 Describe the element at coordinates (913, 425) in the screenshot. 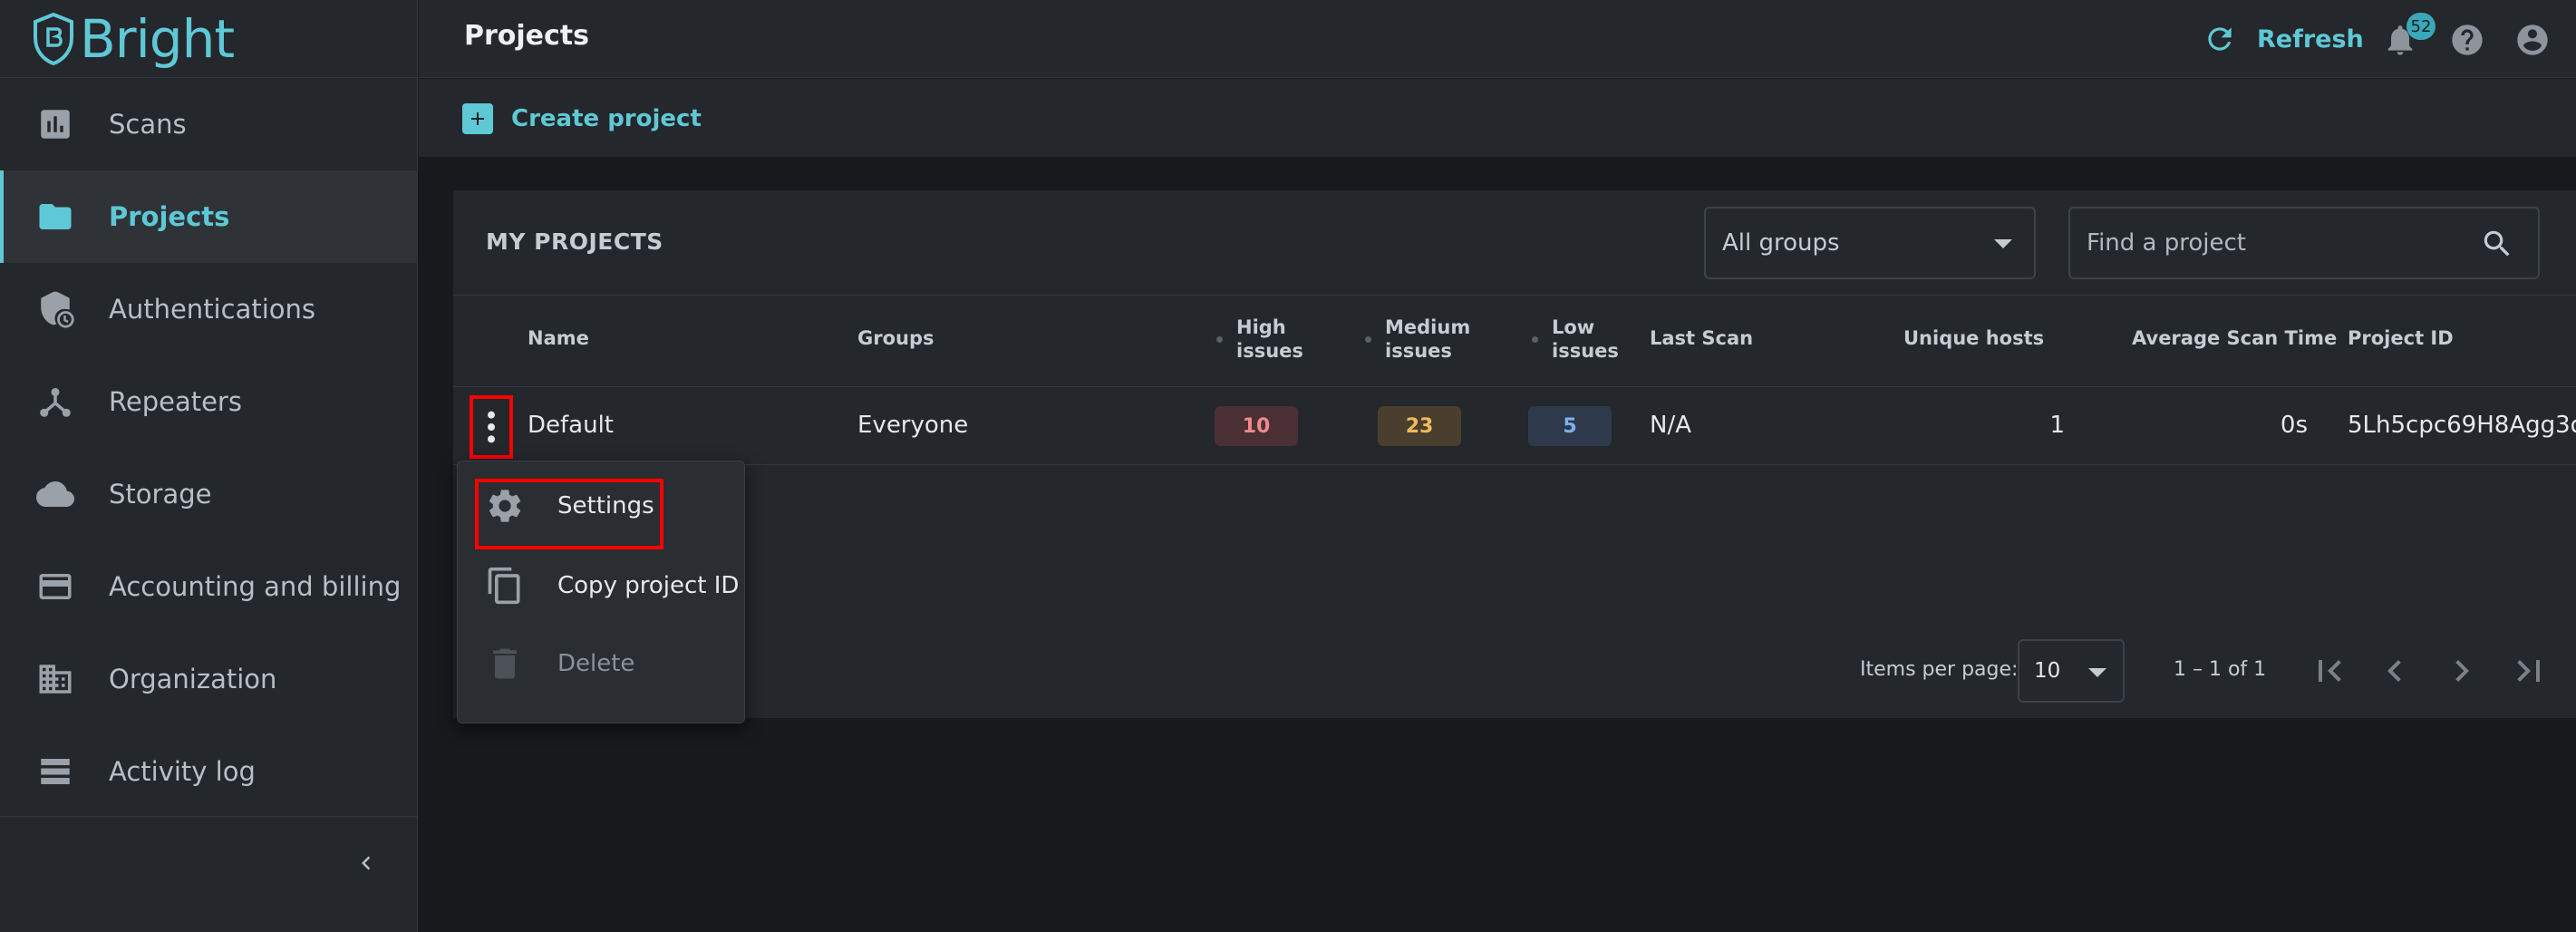

I see `project-groups: Everyone` at that location.